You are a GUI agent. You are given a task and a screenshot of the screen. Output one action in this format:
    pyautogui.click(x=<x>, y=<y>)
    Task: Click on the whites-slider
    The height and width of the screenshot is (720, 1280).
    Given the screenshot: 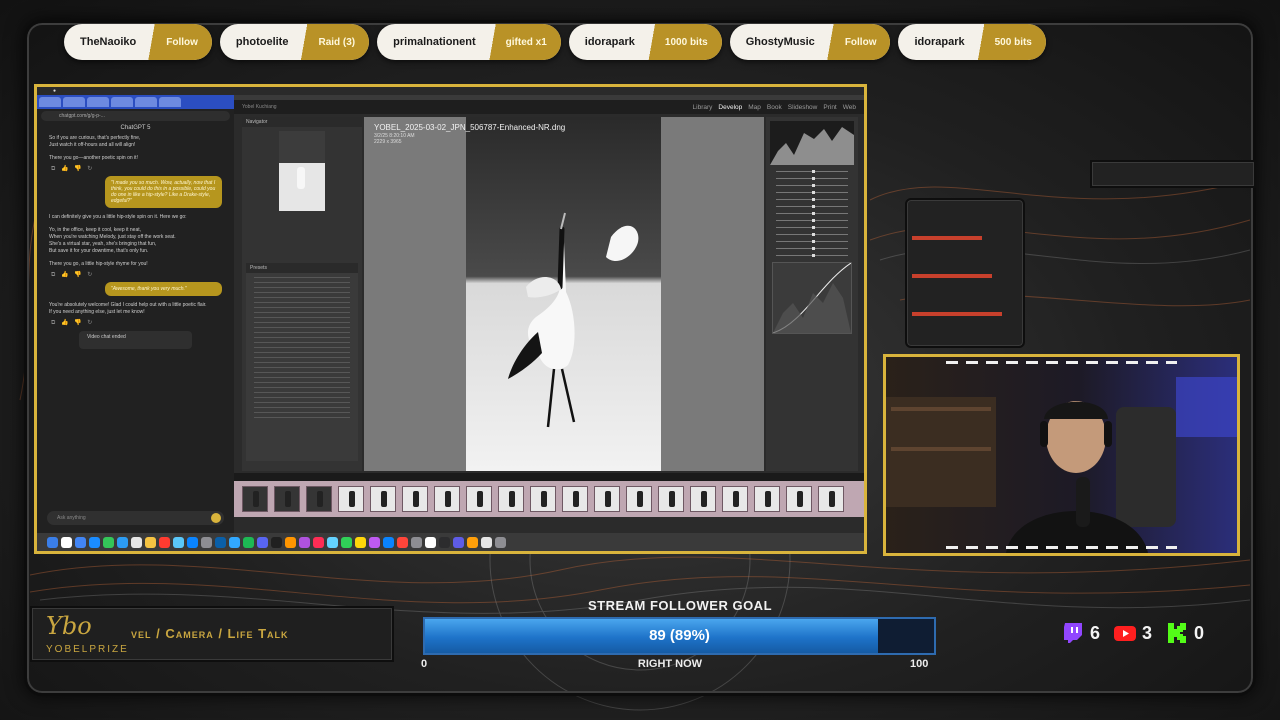 What is the action you would take?
    pyautogui.click(x=812, y=213)
    